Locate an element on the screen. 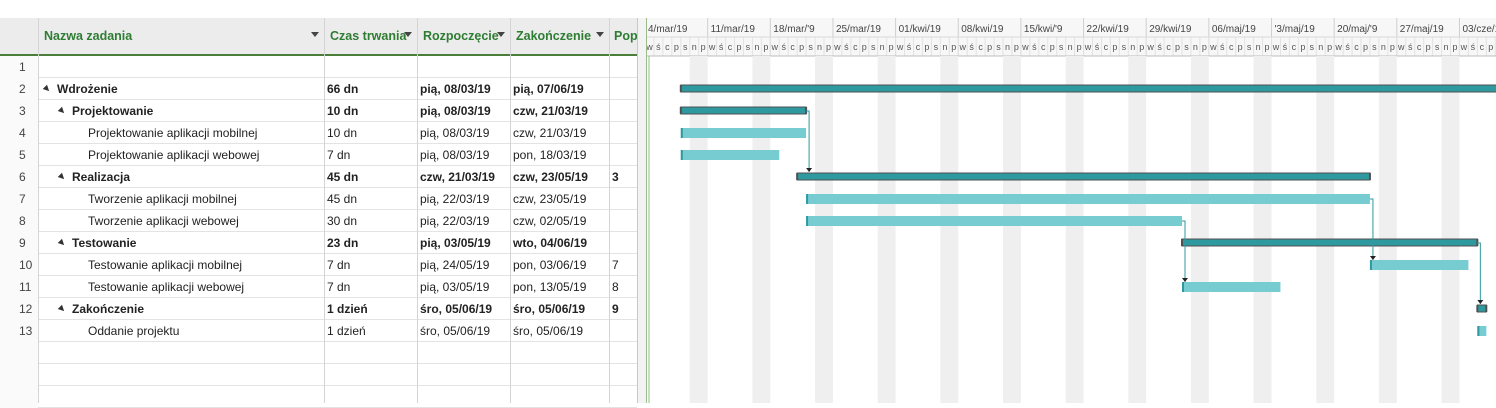 The image size is (1496, 408). select-all-corner is located at coordinates (19, 37).